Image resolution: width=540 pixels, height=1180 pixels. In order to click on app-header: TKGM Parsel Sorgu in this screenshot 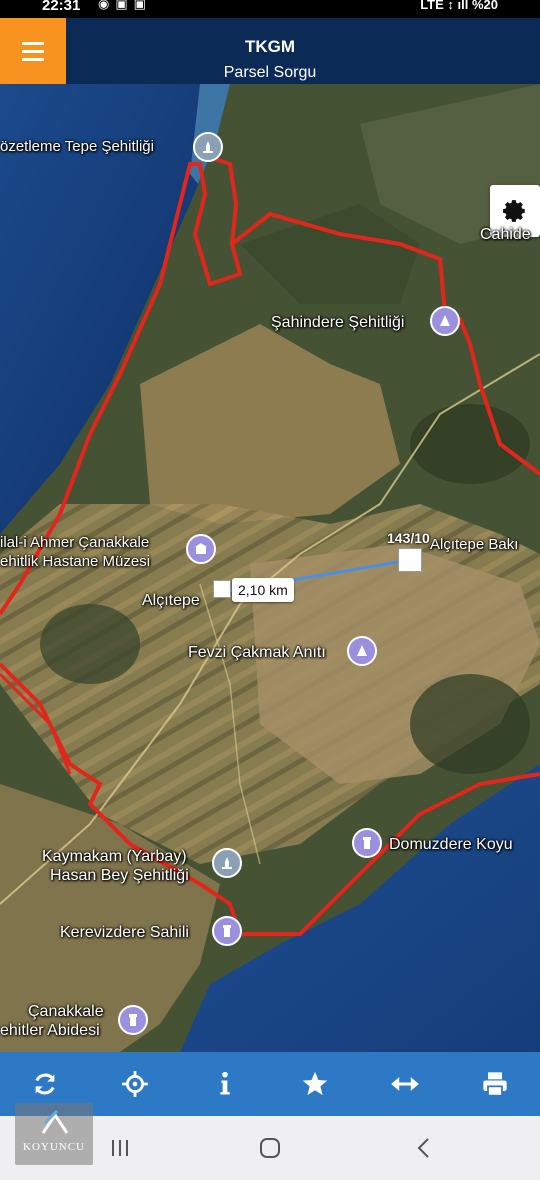, I will do `click(270, 51)`.